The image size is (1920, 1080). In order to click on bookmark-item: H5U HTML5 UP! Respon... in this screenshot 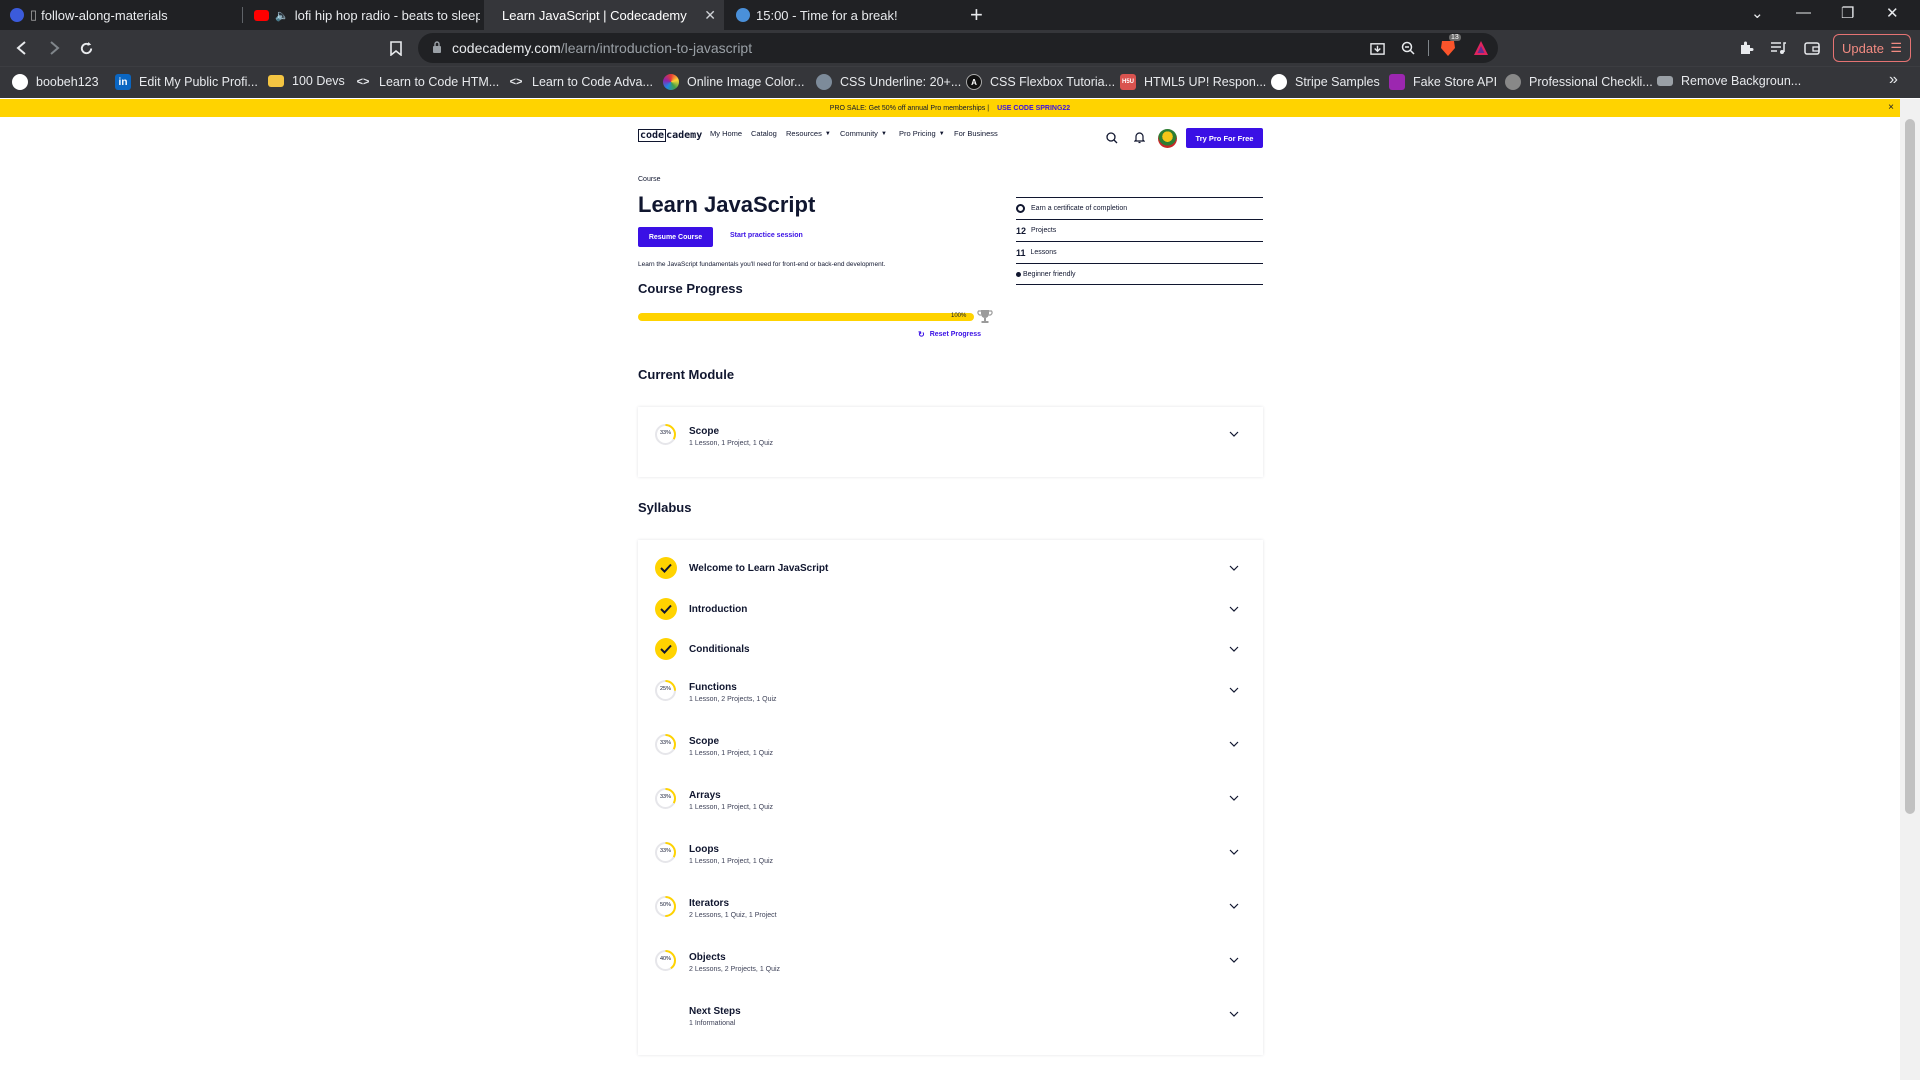, I will do `click(1193, 82)`.